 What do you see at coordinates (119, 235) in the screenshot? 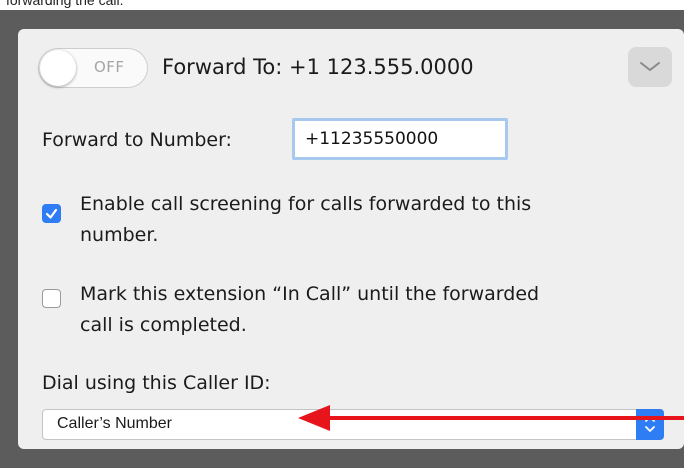
I see `call-screening-line2: number.` at bounding box center [119, 235].